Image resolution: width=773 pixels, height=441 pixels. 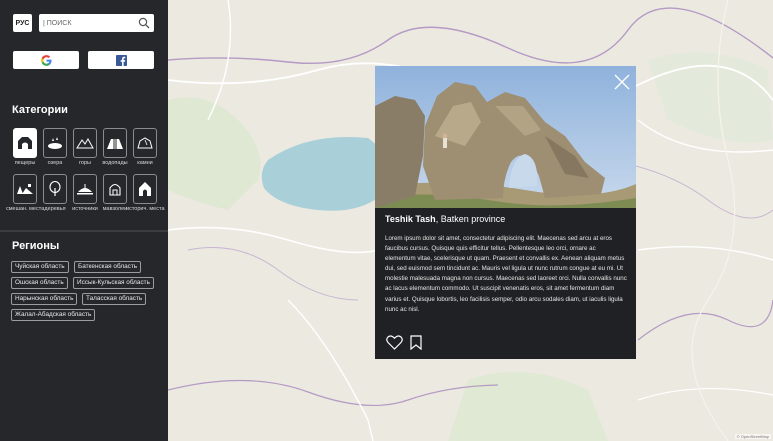 I want to click on region-talas: Таласская область, so click(x=114, y=299).